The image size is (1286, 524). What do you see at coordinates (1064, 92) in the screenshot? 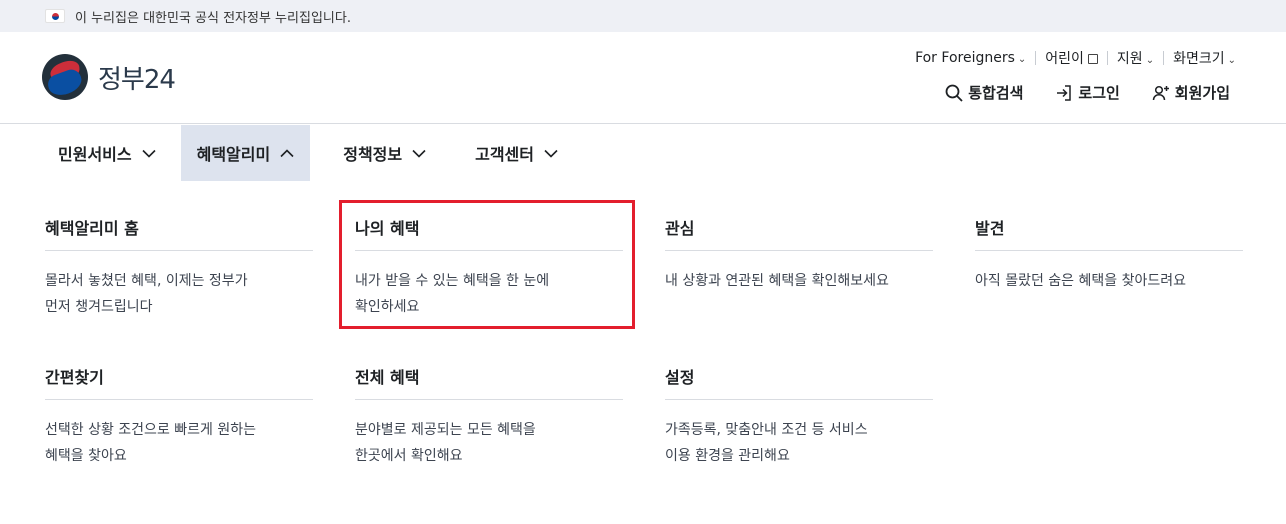
I see `login-icon` at bounding box center [1064, 92].